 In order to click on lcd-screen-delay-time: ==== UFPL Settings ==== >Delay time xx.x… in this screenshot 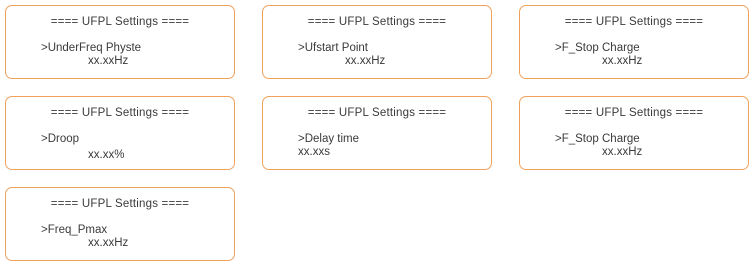, I will do `click(377, 133)`.